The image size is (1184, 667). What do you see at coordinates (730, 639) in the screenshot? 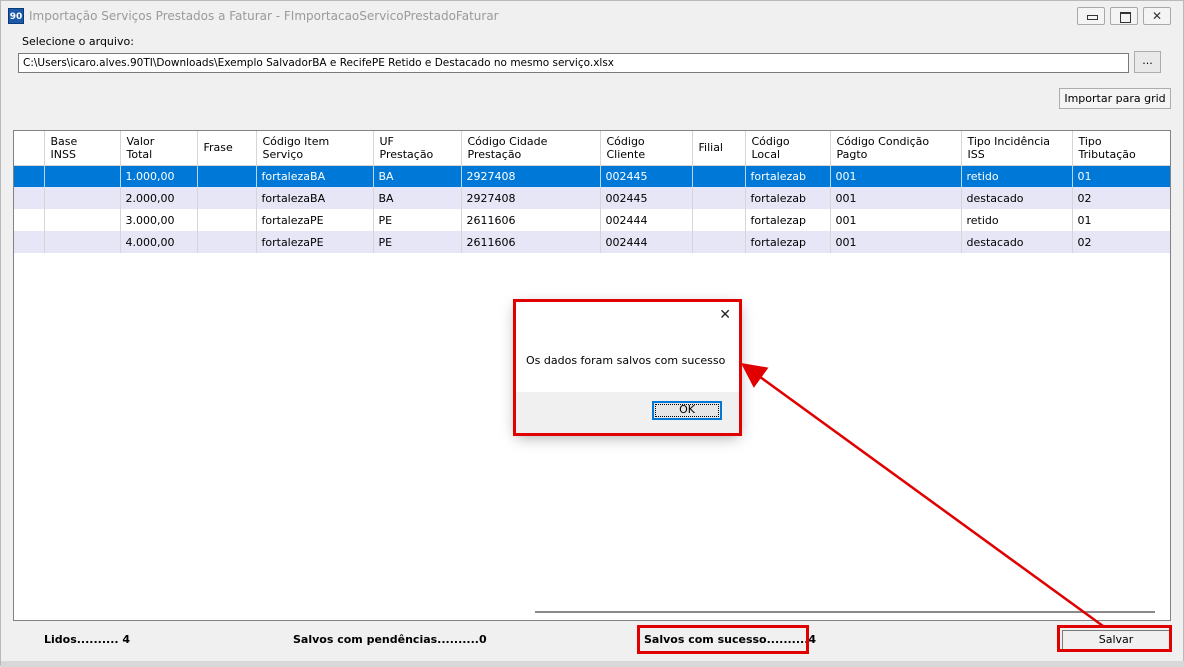
I see `status-sucesso: Salvos com sucesso..........4` at bounding box center [730, 639].